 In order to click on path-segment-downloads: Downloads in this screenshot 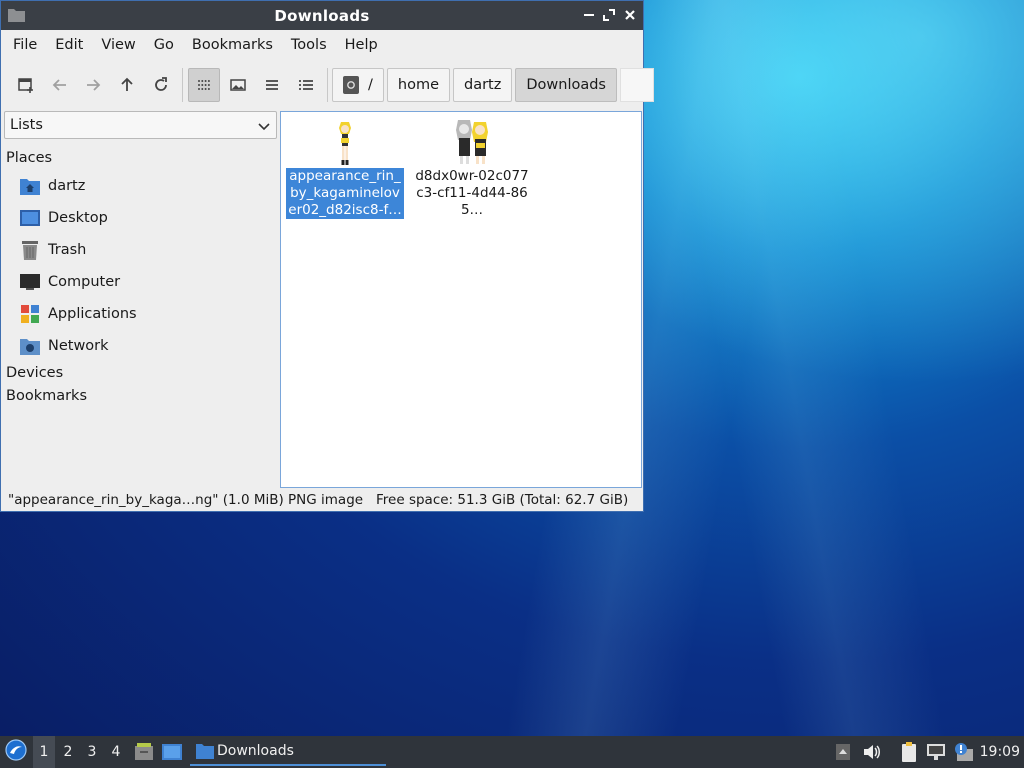, I will do `click(566, 85)`.